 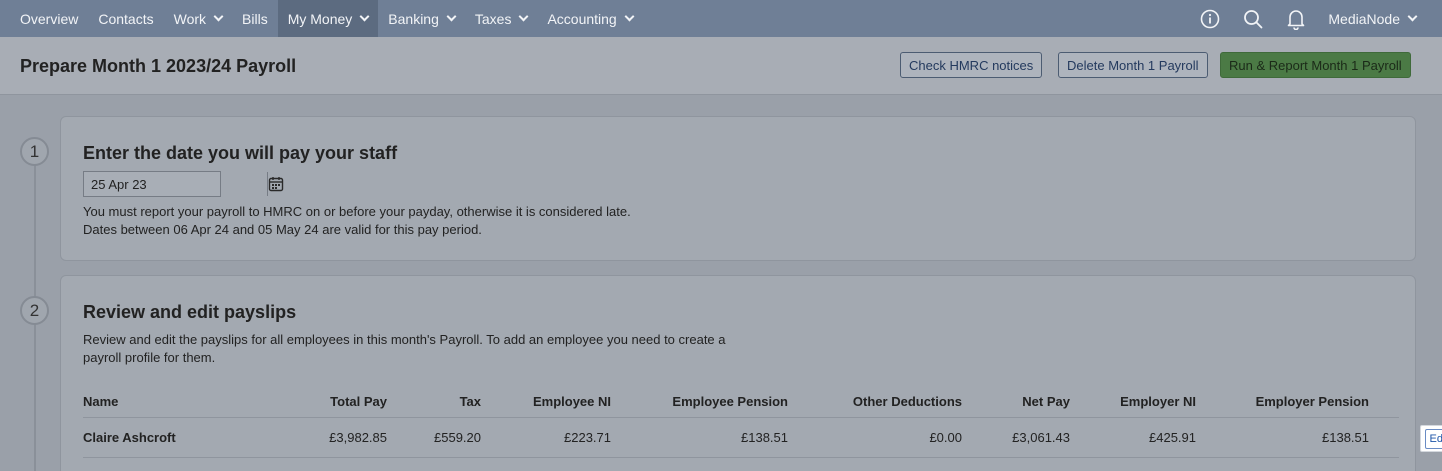 What do you see at coordinates (1253, 19) in the screenshot?
I see `search-icon` at bounding box center [1253, 19].